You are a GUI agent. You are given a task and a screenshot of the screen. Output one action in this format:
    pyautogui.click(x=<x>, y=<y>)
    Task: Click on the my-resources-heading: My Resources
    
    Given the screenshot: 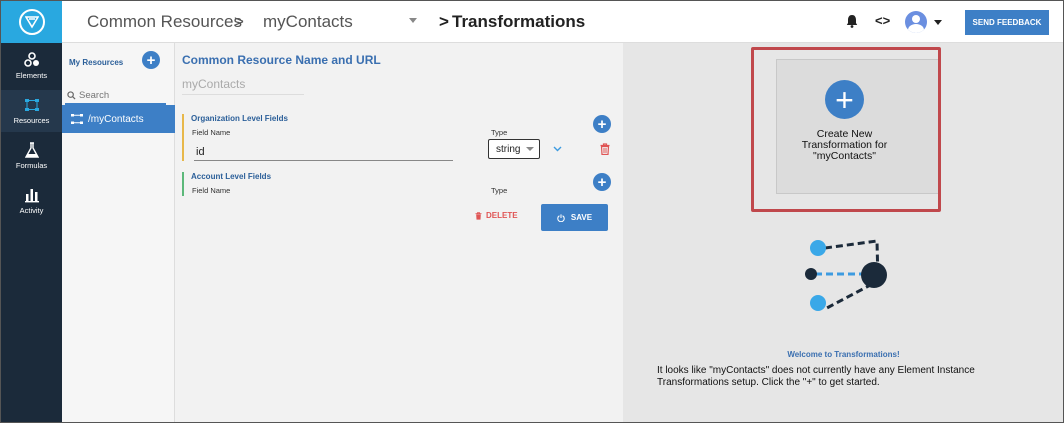 What is the action you would take?
    pyautogui.click(x=96, y=62)
    